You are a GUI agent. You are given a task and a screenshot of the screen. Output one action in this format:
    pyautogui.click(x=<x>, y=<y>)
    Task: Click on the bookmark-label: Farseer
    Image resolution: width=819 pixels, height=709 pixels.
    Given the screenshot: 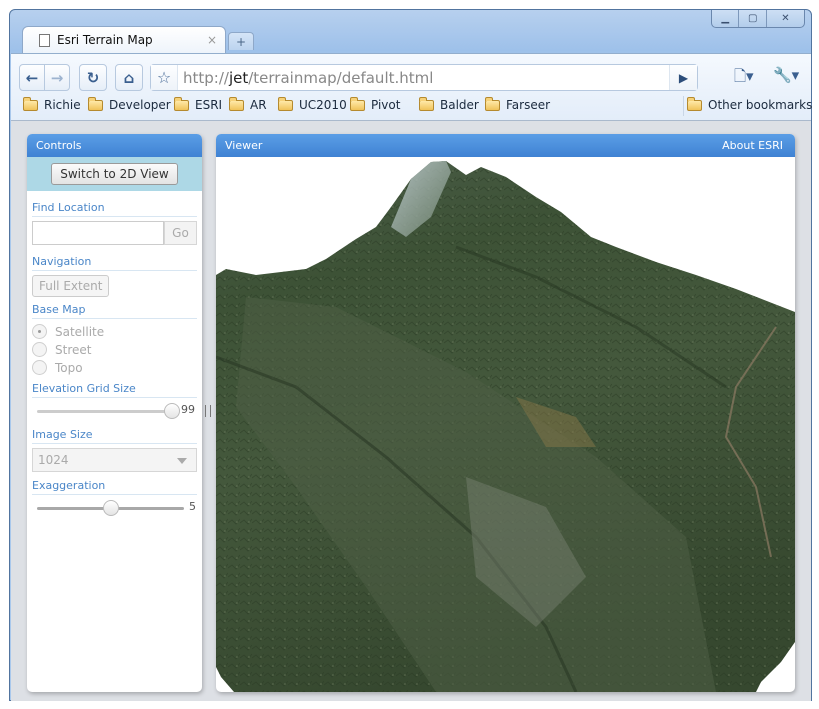 What is the action you would take?
    pyautogui.click(x=528, y=105)
    